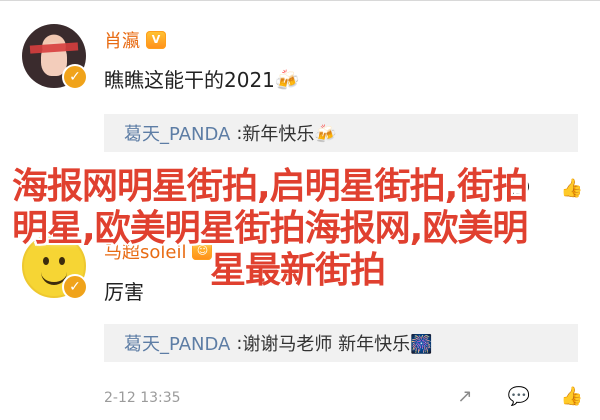 The height and width of the screenshot is (420, 600). Describe the element at coordinates (298, 270) in the screenshot. I see `overlay-line-3: 星最新街拍` at that location.